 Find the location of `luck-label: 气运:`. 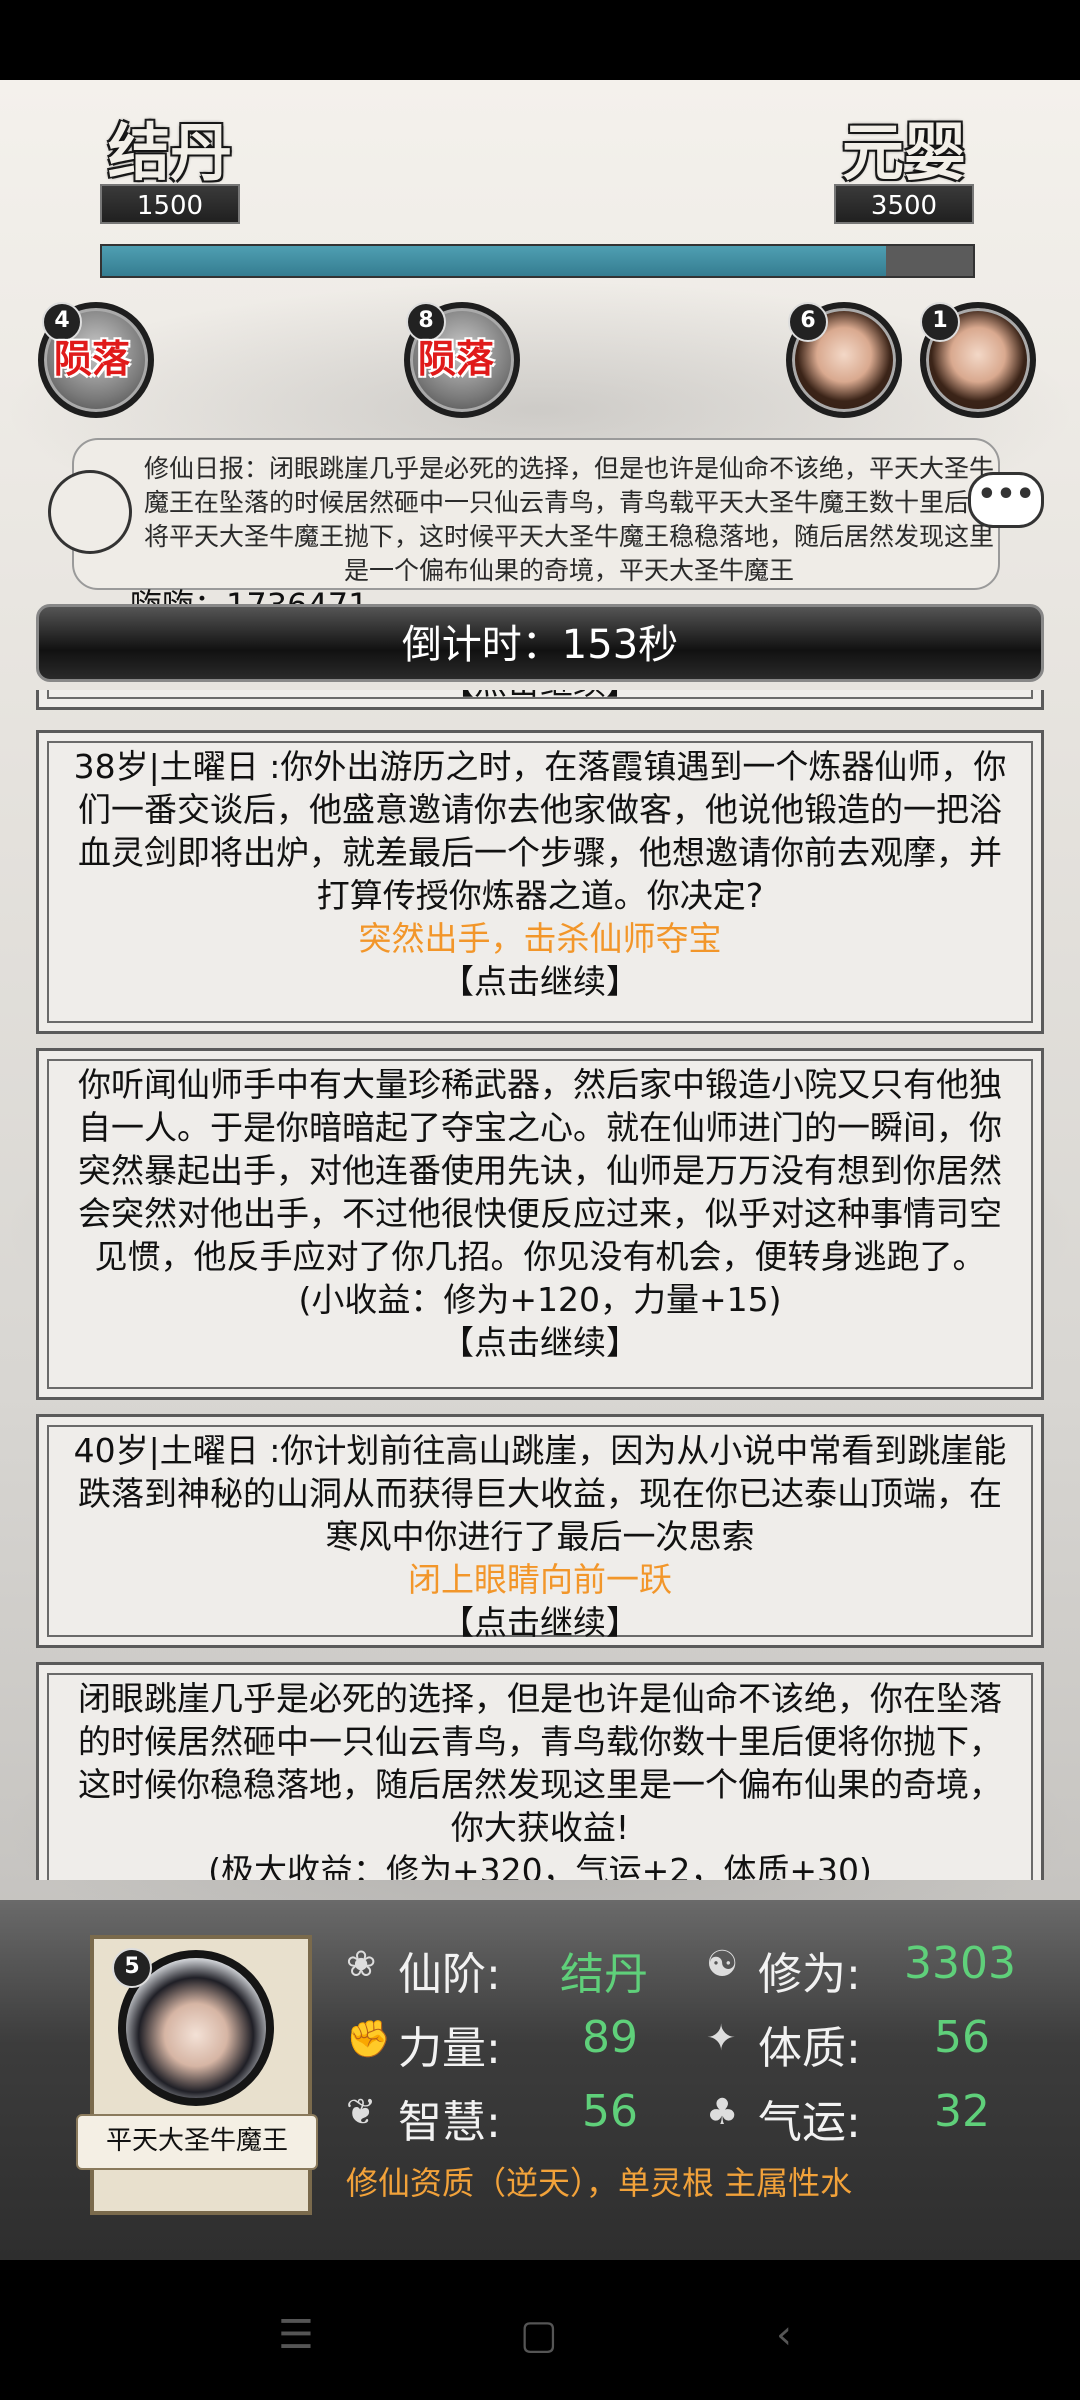

luck-label: 气运: is located at coordinates (809, 2122).